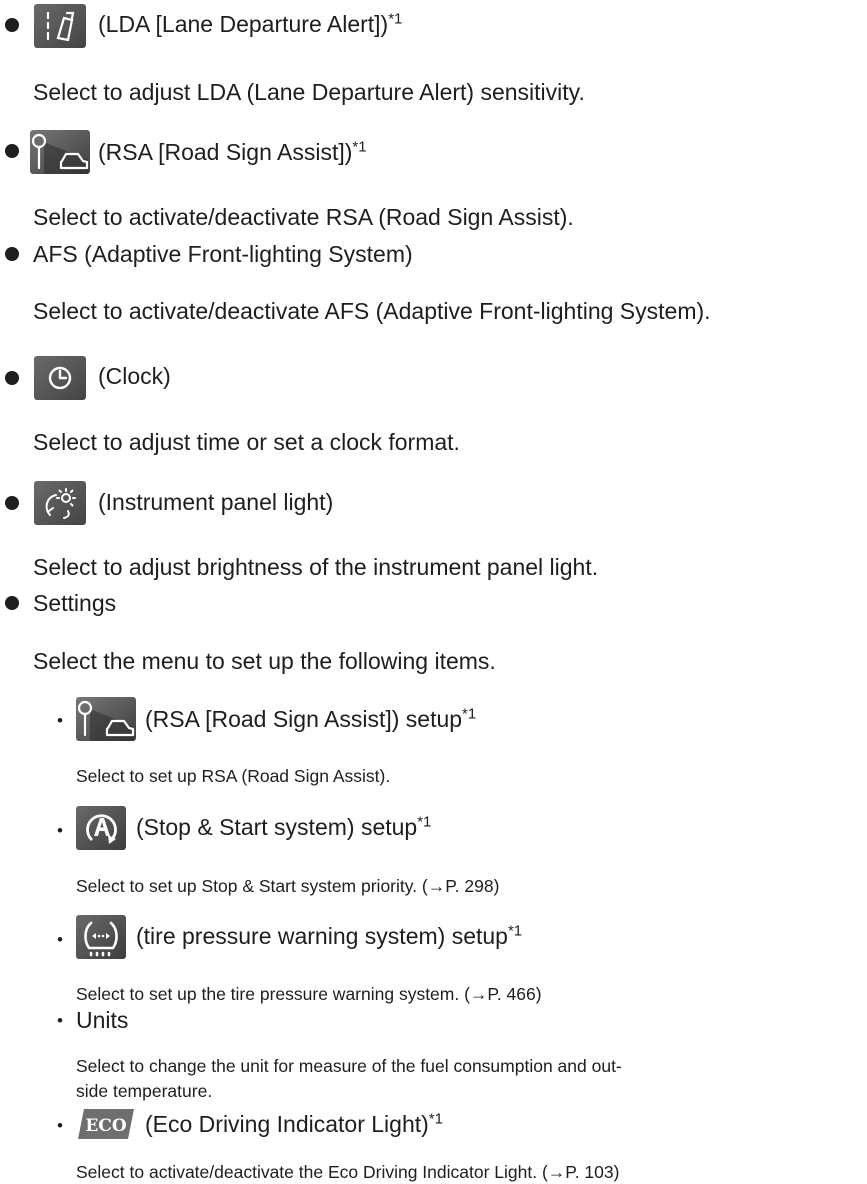 Image resolution: width=867 pixels, height=1184 pixels. What do you see at coordinates (134, 376) in the screenshot?
I see `clock-label: (Clock)` at bounding box center [134, 376].